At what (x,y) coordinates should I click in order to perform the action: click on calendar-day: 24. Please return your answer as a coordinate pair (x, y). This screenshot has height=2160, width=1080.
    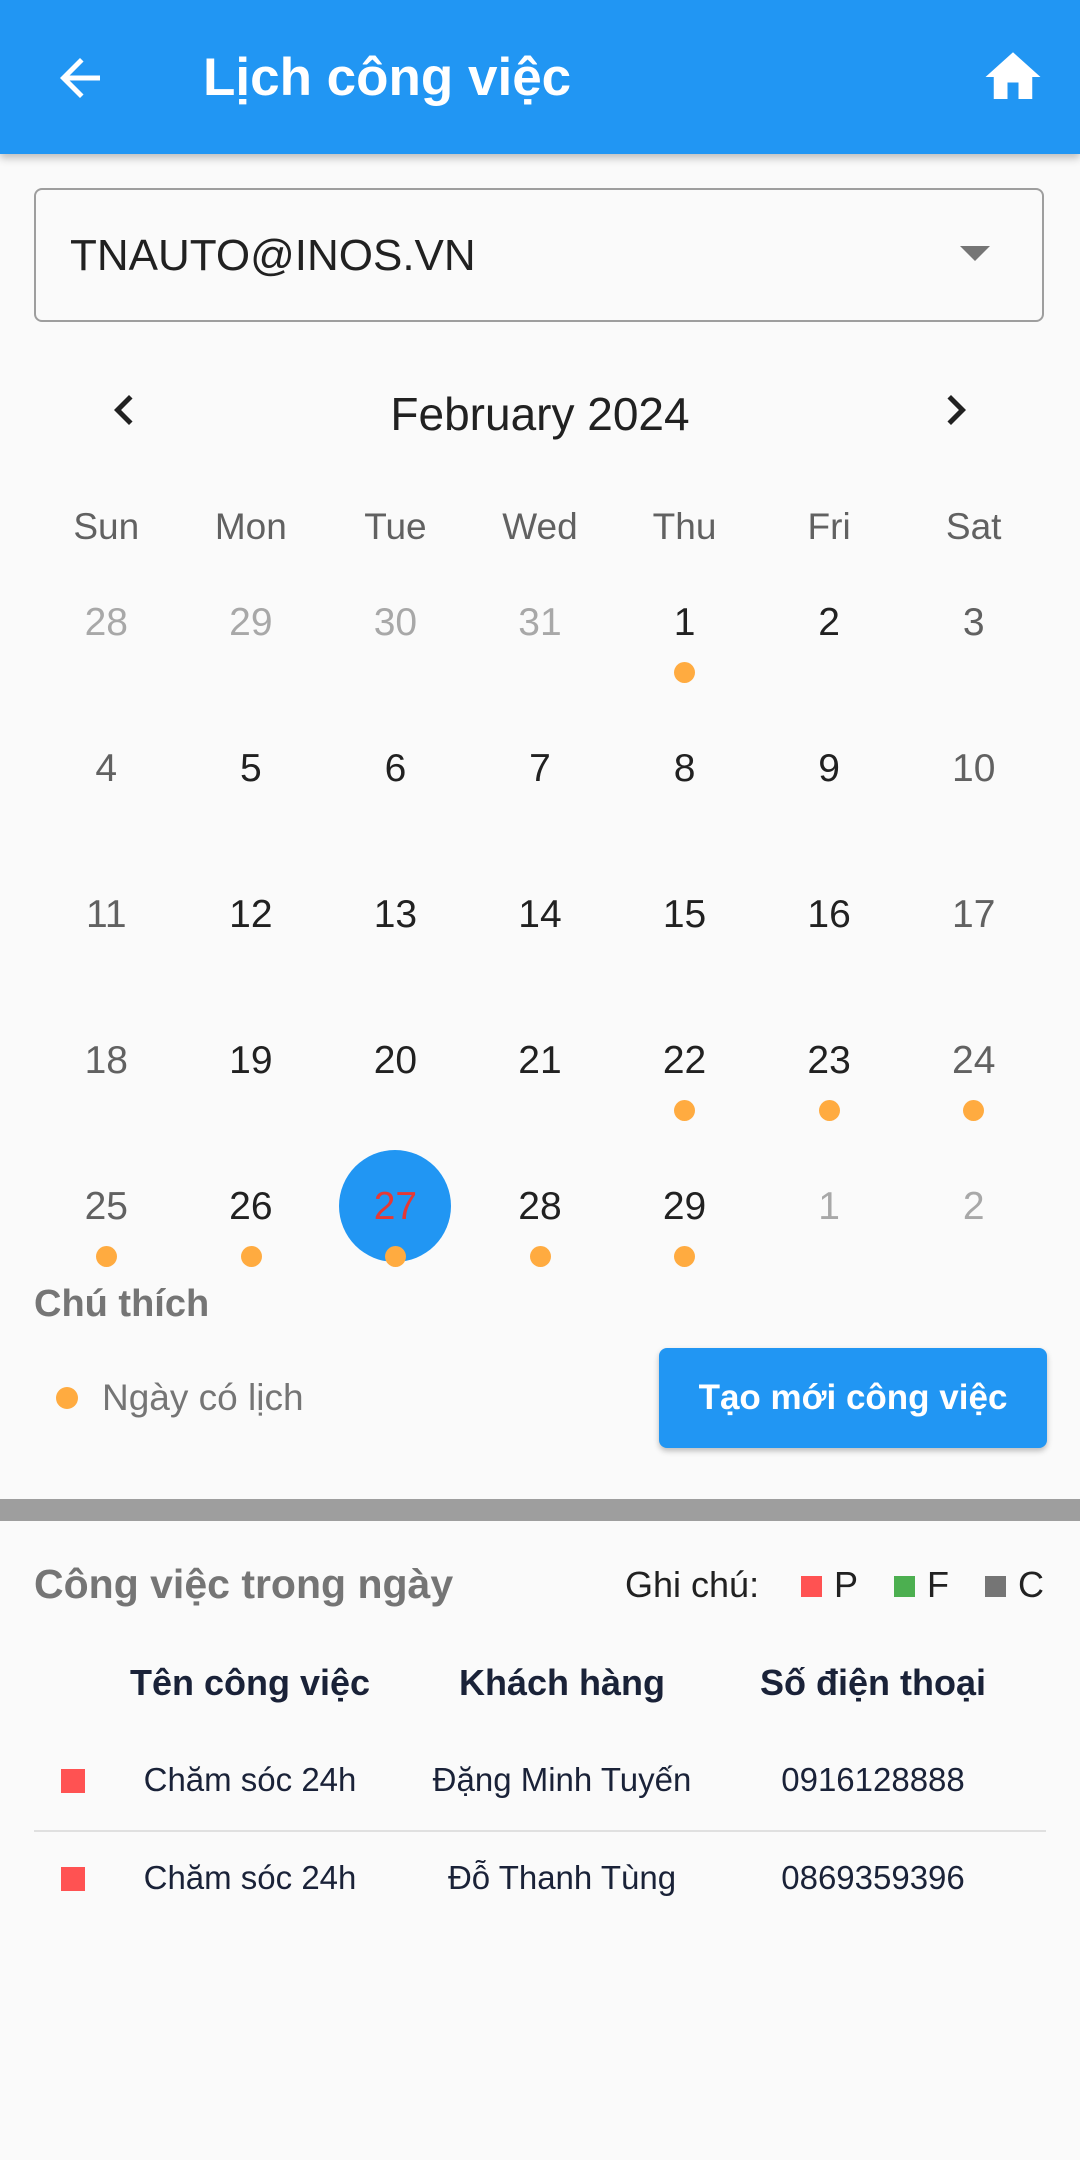
    Looking at the image, I should click on (973, 1071).